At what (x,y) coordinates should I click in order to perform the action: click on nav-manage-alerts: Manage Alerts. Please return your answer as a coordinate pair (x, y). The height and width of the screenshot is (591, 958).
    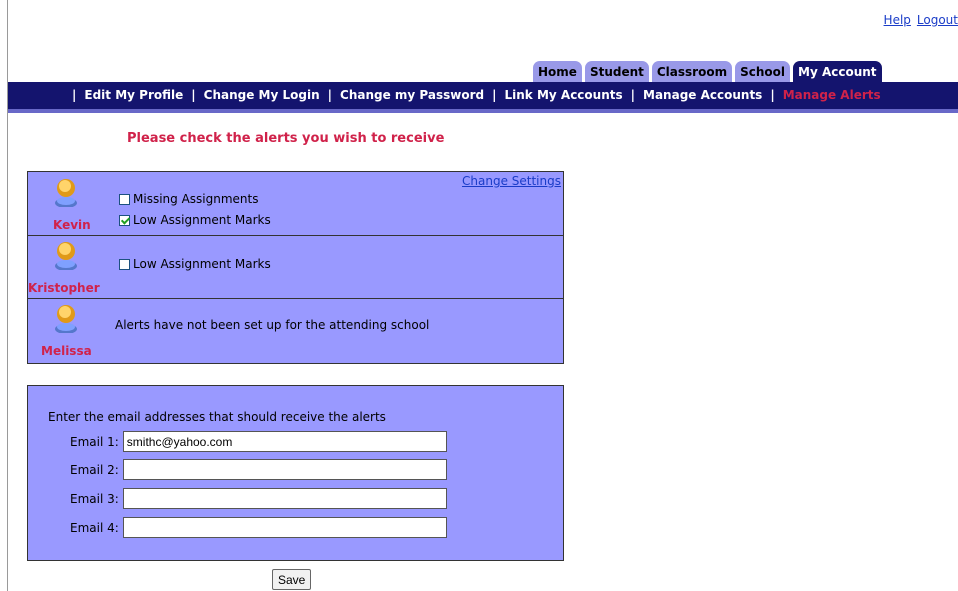
    Looking at the image, I should click on (832, 95).